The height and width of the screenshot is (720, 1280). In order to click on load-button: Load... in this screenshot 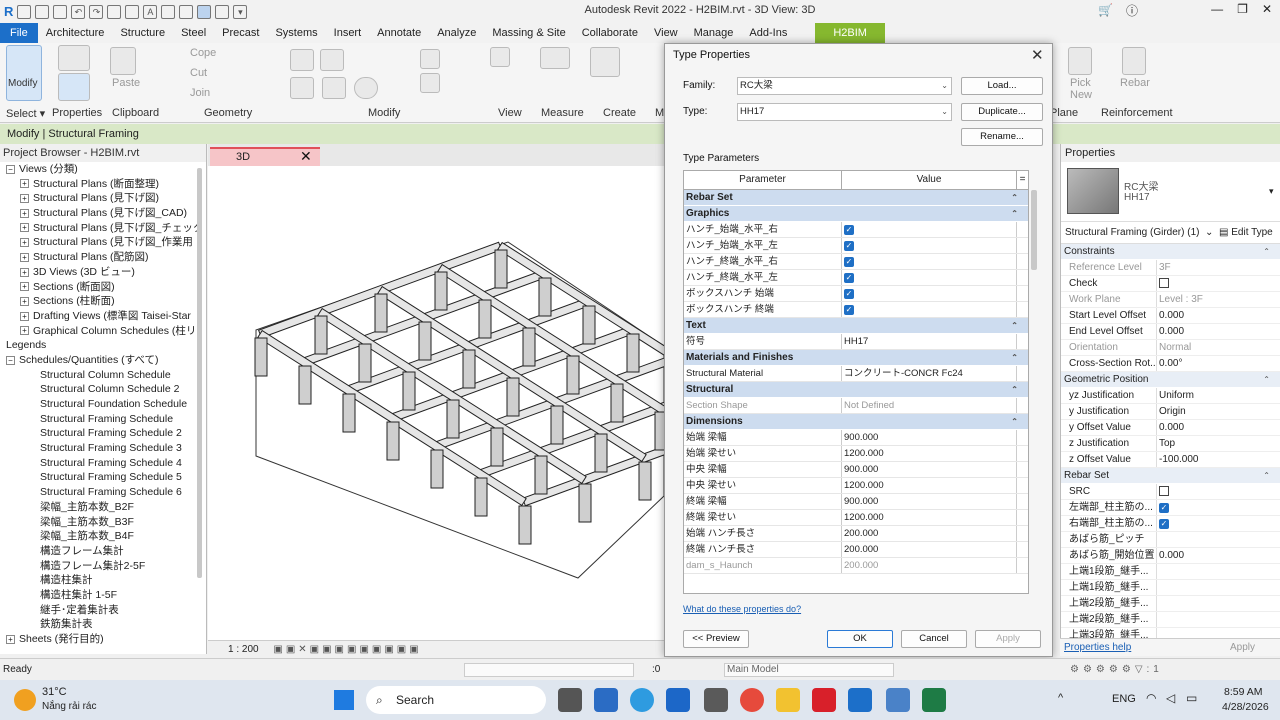, I will do `click(1002, 86)`.